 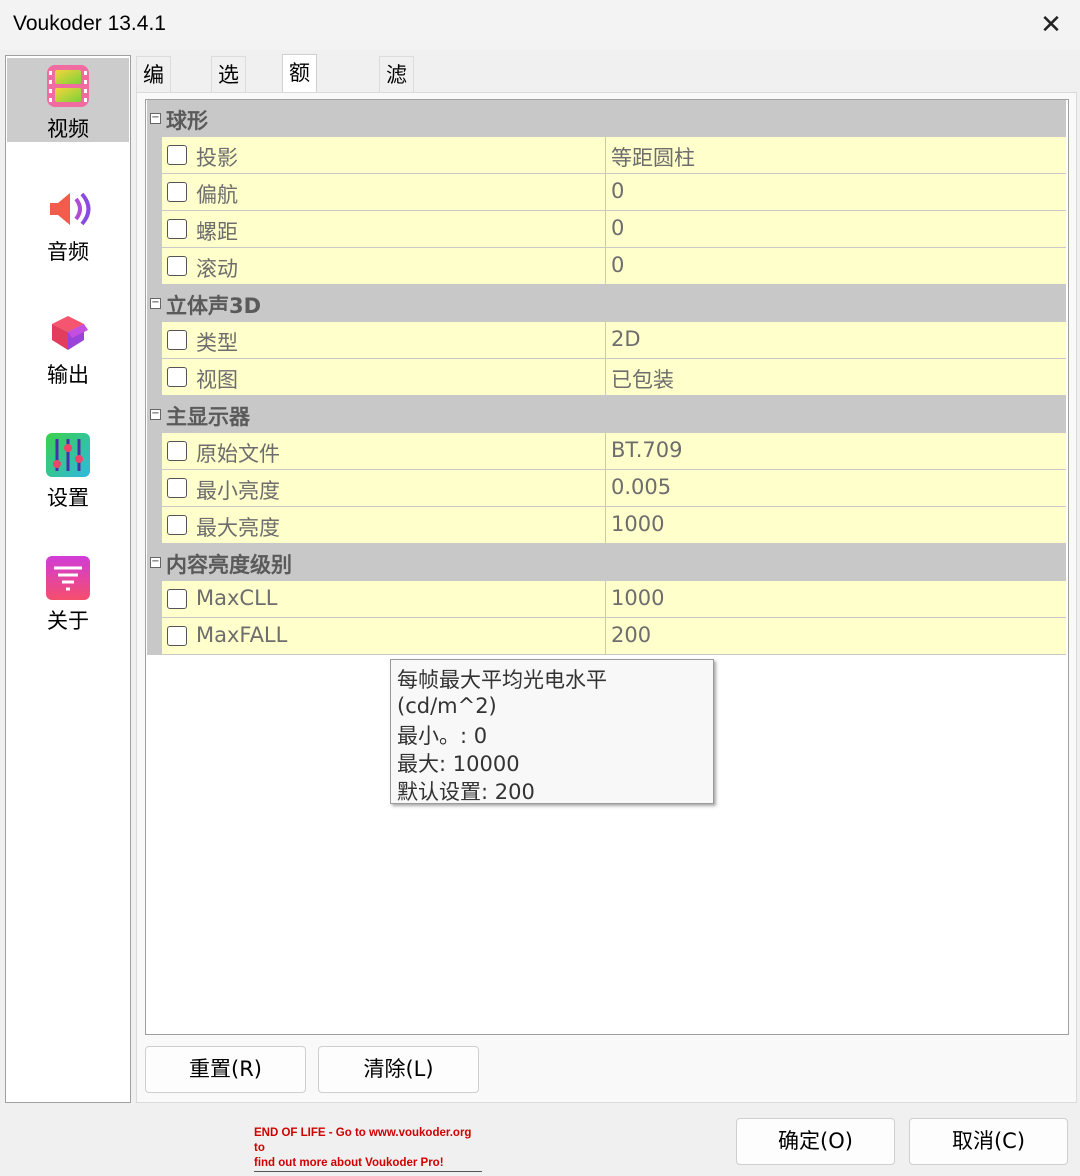 What do you see at coordinates (631, 635) in the screenshot?
I see `property-value: 200` at bounding box center [631, 635].